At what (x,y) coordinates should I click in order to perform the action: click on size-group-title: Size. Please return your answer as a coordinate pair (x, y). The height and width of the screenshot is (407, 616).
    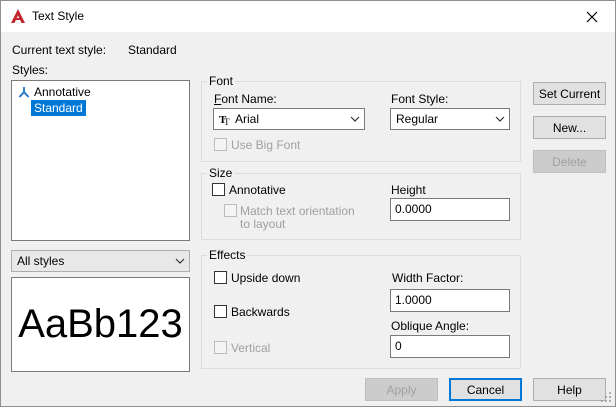
    Looking at the image, I should click on (221, 173).